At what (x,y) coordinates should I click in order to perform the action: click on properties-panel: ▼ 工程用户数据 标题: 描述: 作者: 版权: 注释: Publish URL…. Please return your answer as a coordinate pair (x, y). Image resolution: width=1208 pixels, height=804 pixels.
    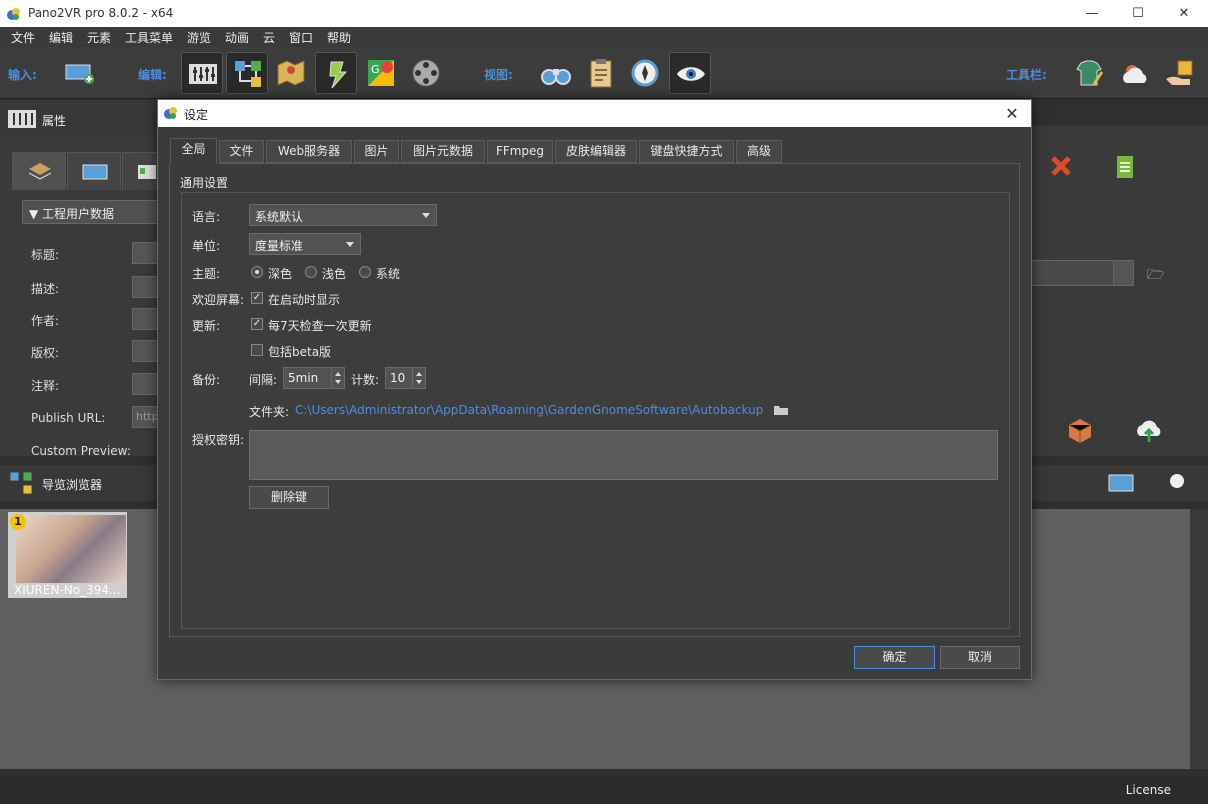
    Looking at the image, I should click on (80, 297).